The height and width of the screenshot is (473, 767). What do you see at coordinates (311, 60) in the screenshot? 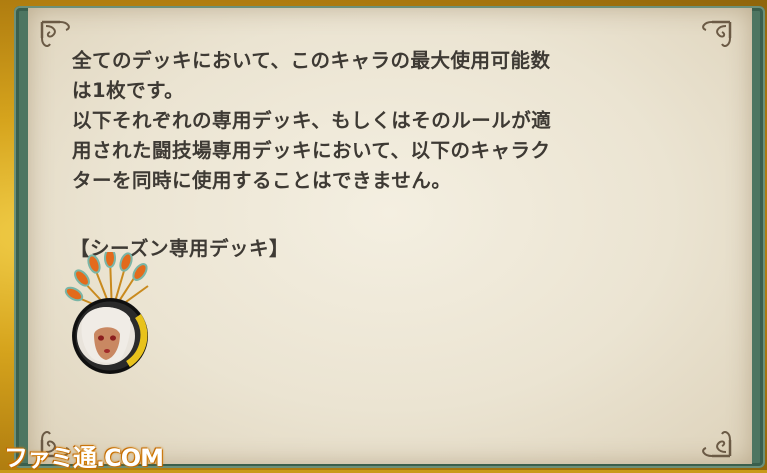
I see `rule-line: 全てのデッキにおいて、このキャラの最大使用可能数` at bounding box center [311, 60].